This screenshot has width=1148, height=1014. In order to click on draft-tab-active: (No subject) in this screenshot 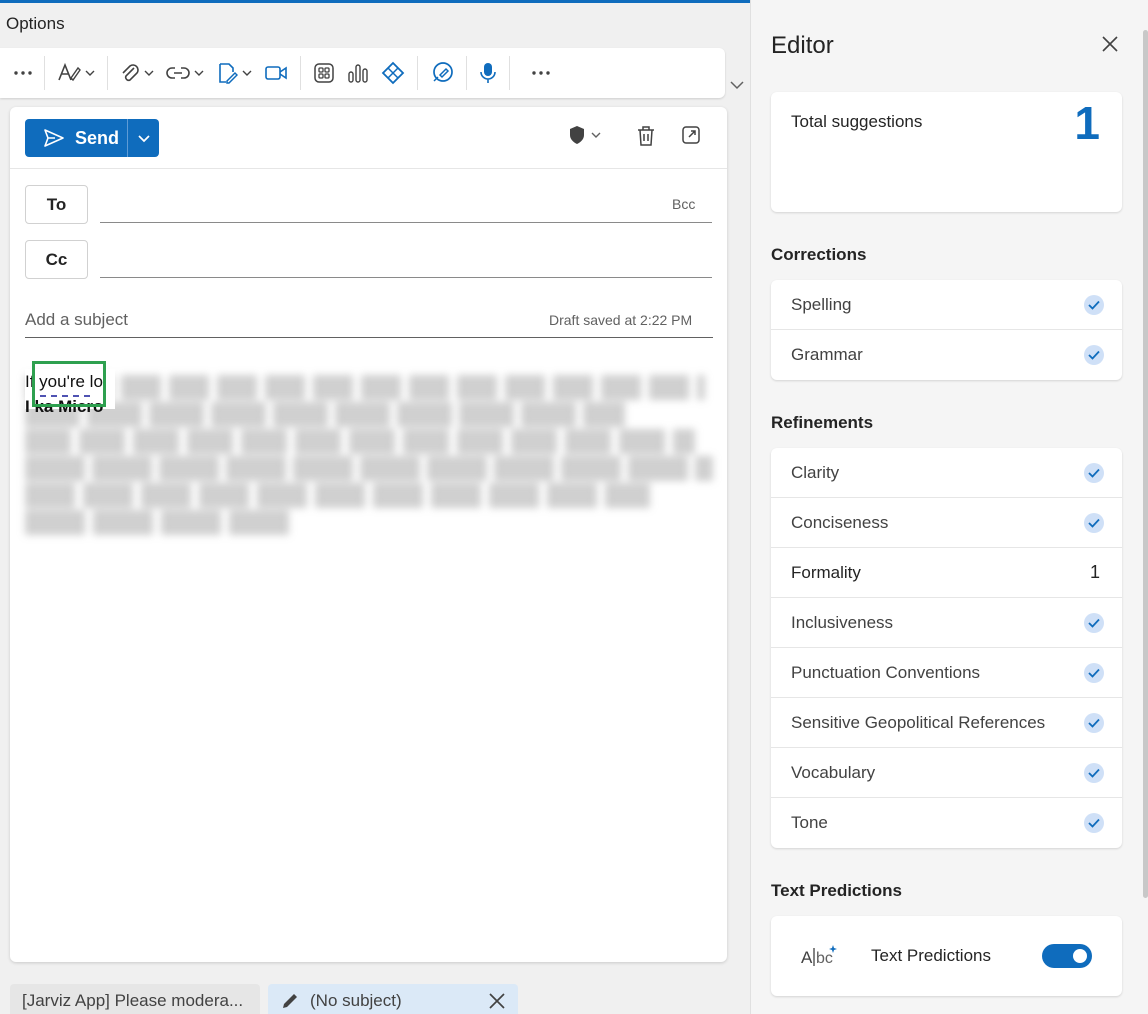, I will do `click(393, 999)`.